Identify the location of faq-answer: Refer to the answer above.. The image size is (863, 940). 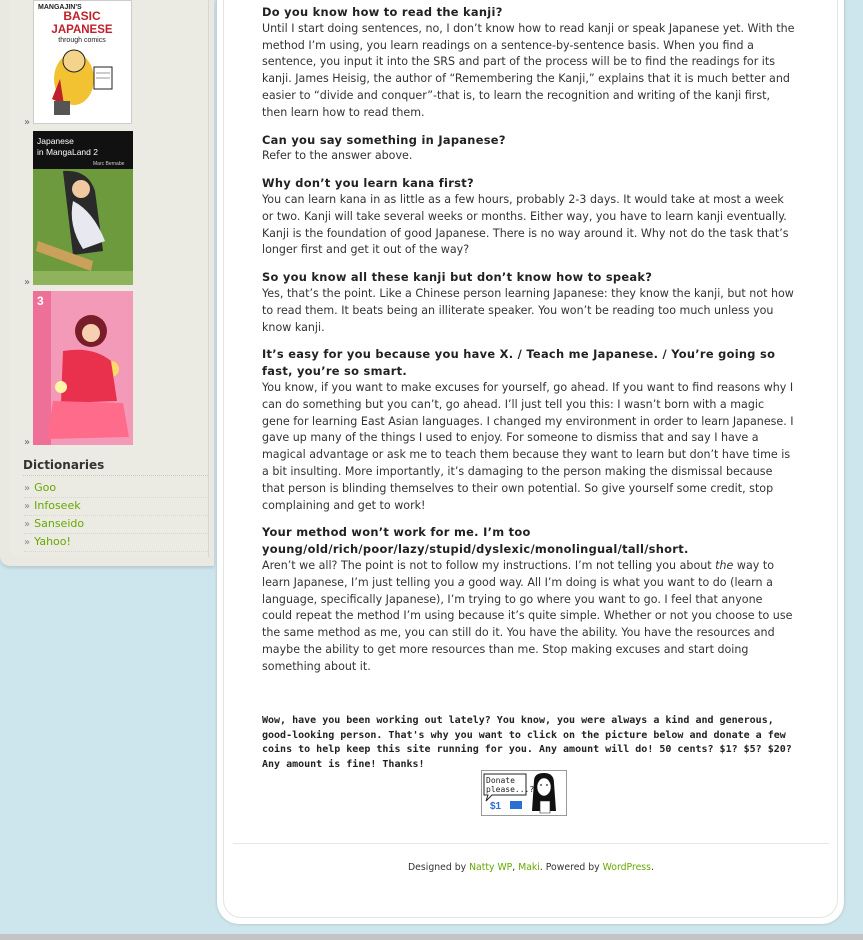
(337, 156).